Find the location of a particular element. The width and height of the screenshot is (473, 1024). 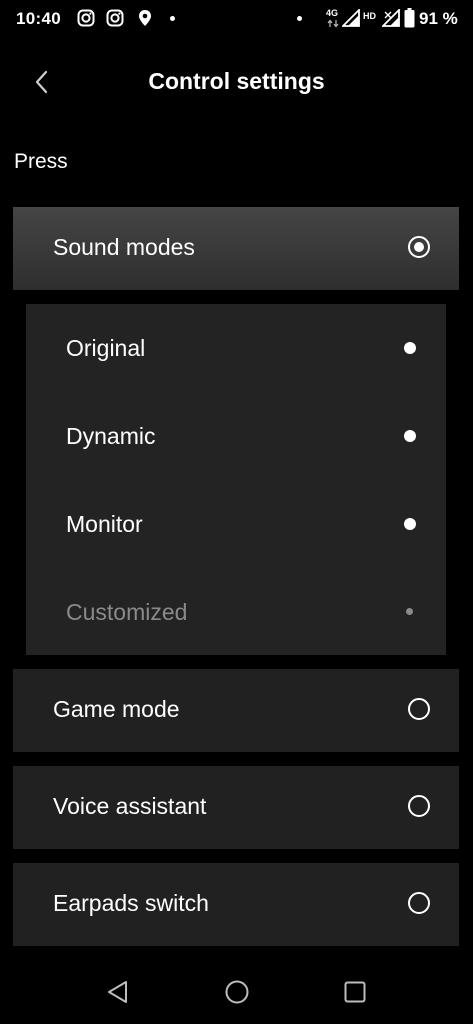

nav-recents-button is located at coordinates (355, 992).